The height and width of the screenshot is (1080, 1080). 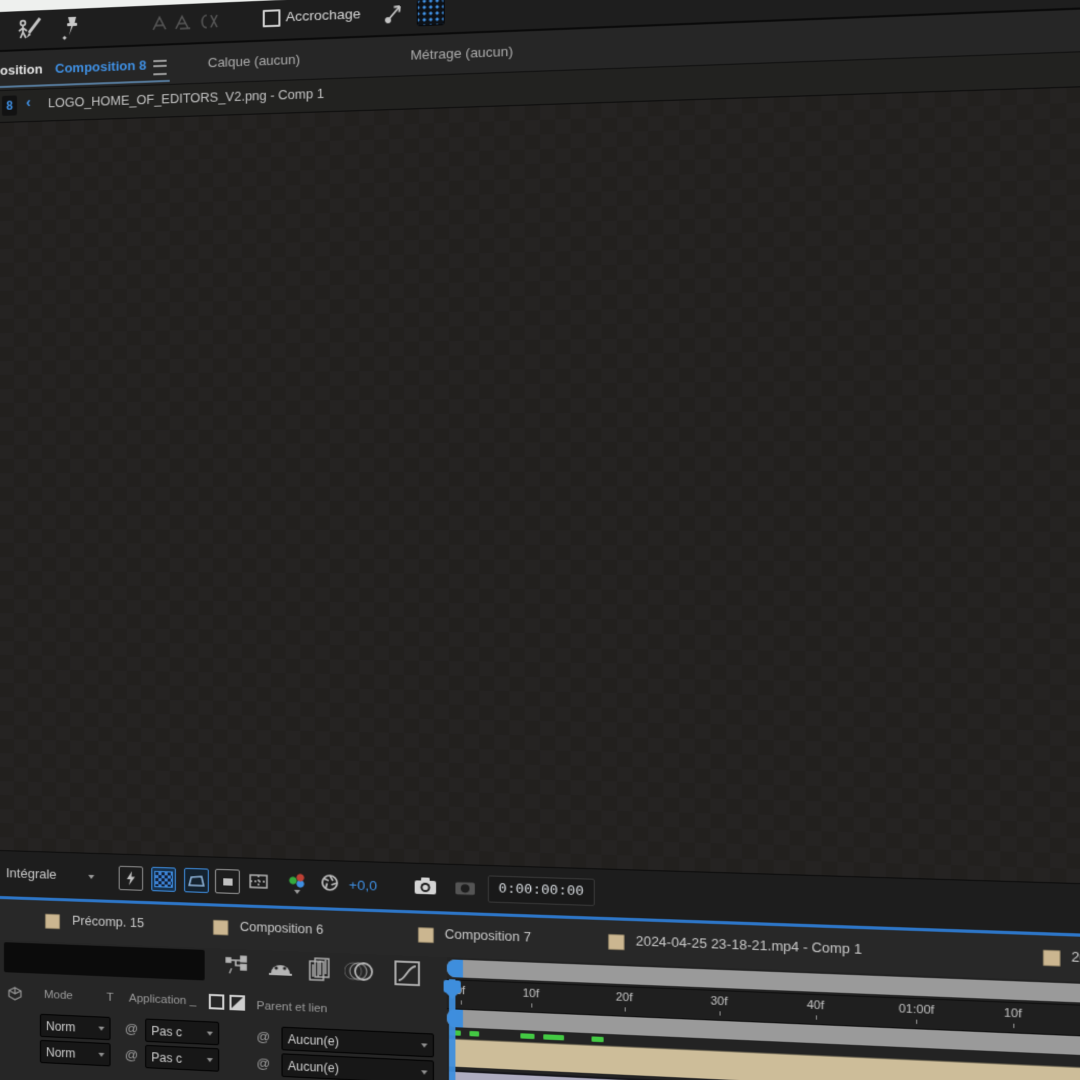 What do you see at coordinates (465, 887) in the screenshot?
I see `show-snapshot-icon` at bounding box center [465, 887].